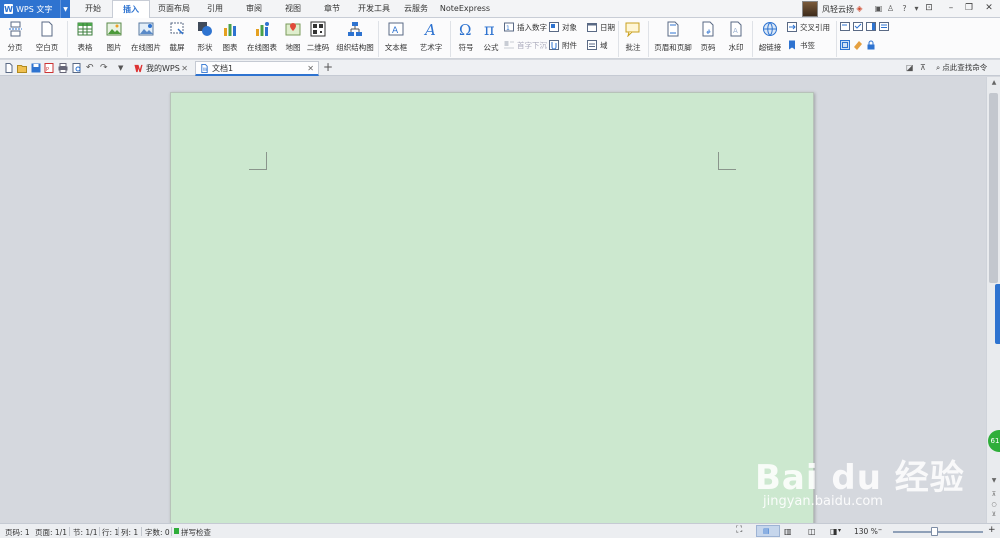 The width and height of the screenshot is (1000, 538). What do you see at coordinates (85, 39) in the screenshot?
I see `table-button: 表格` at bounding box center [85, 39].